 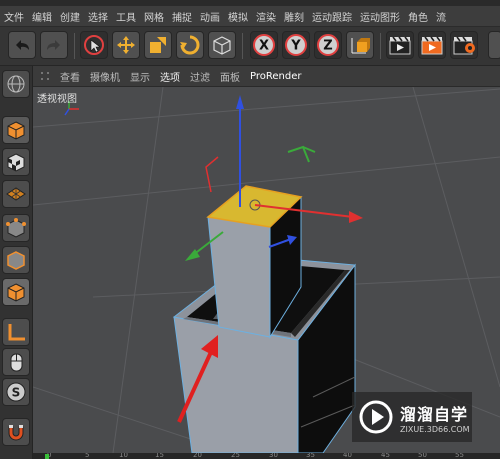 I want to click on toolbar-overflow, so click(x=494, y=45).